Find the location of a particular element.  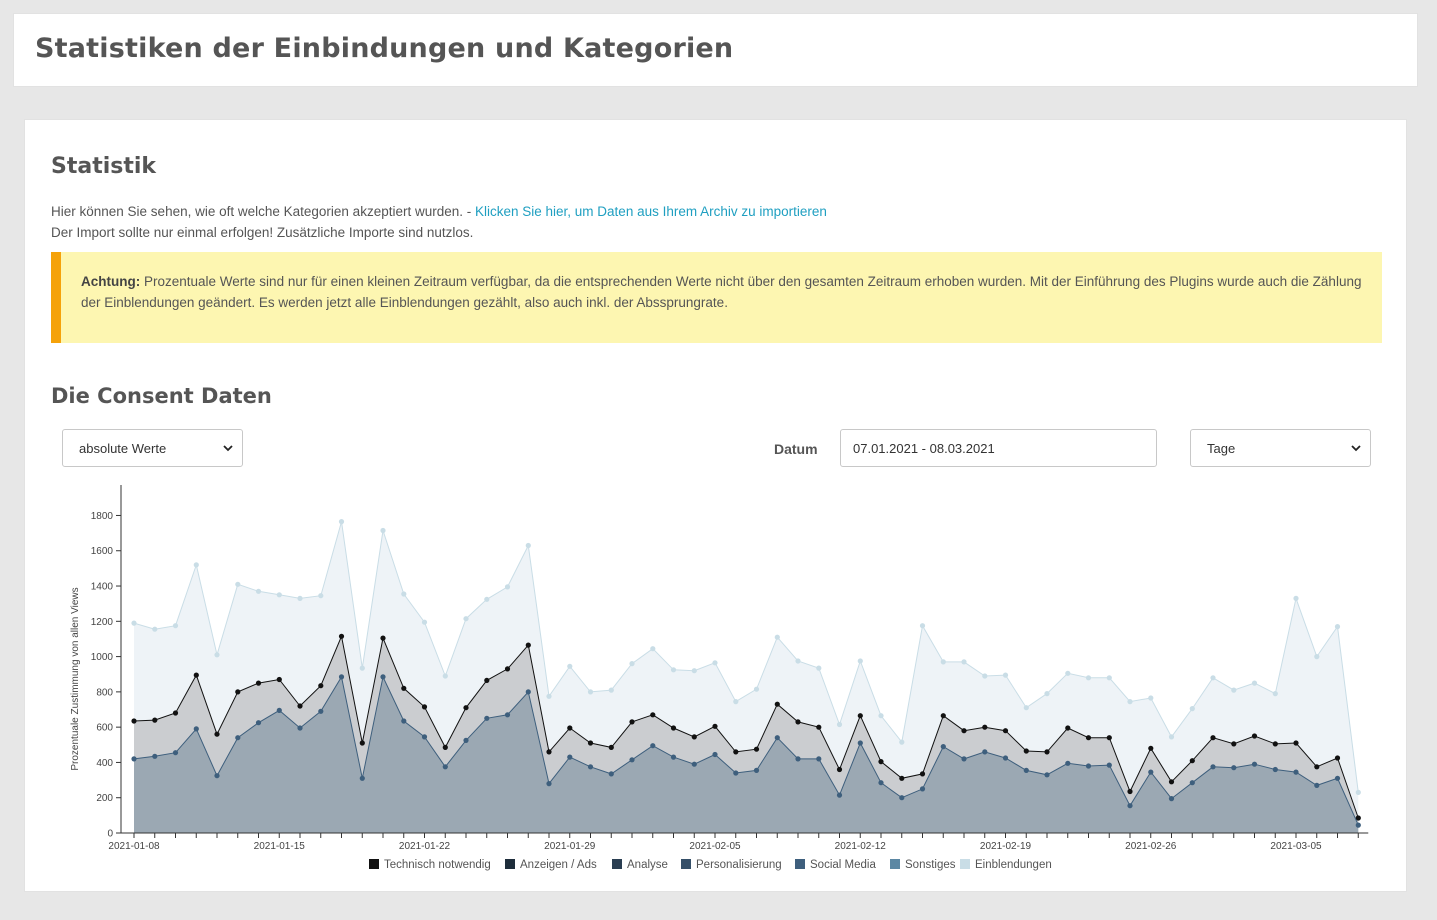

legend-swatch-anzeigen-ads is located at coordinates (510, 864).